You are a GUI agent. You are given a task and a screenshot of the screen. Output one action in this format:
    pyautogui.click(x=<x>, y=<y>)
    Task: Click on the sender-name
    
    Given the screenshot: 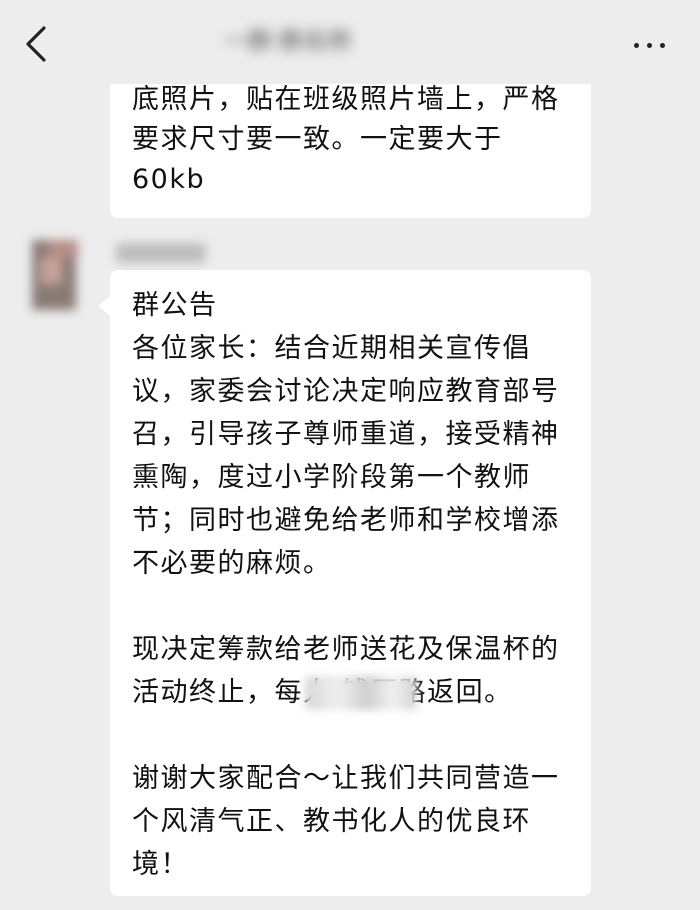 What is the action you would take?
    pyautogui.click(x=161, y=253)
    